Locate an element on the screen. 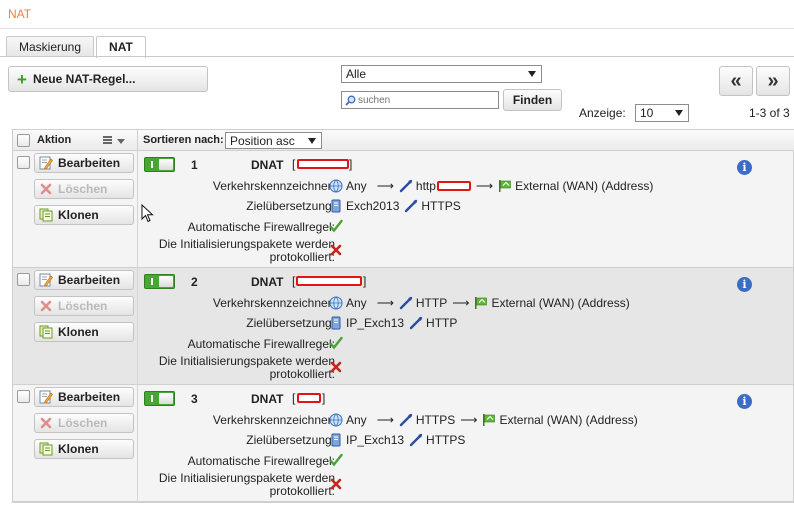  traffic-service: http is located at coordinates (425, 186).